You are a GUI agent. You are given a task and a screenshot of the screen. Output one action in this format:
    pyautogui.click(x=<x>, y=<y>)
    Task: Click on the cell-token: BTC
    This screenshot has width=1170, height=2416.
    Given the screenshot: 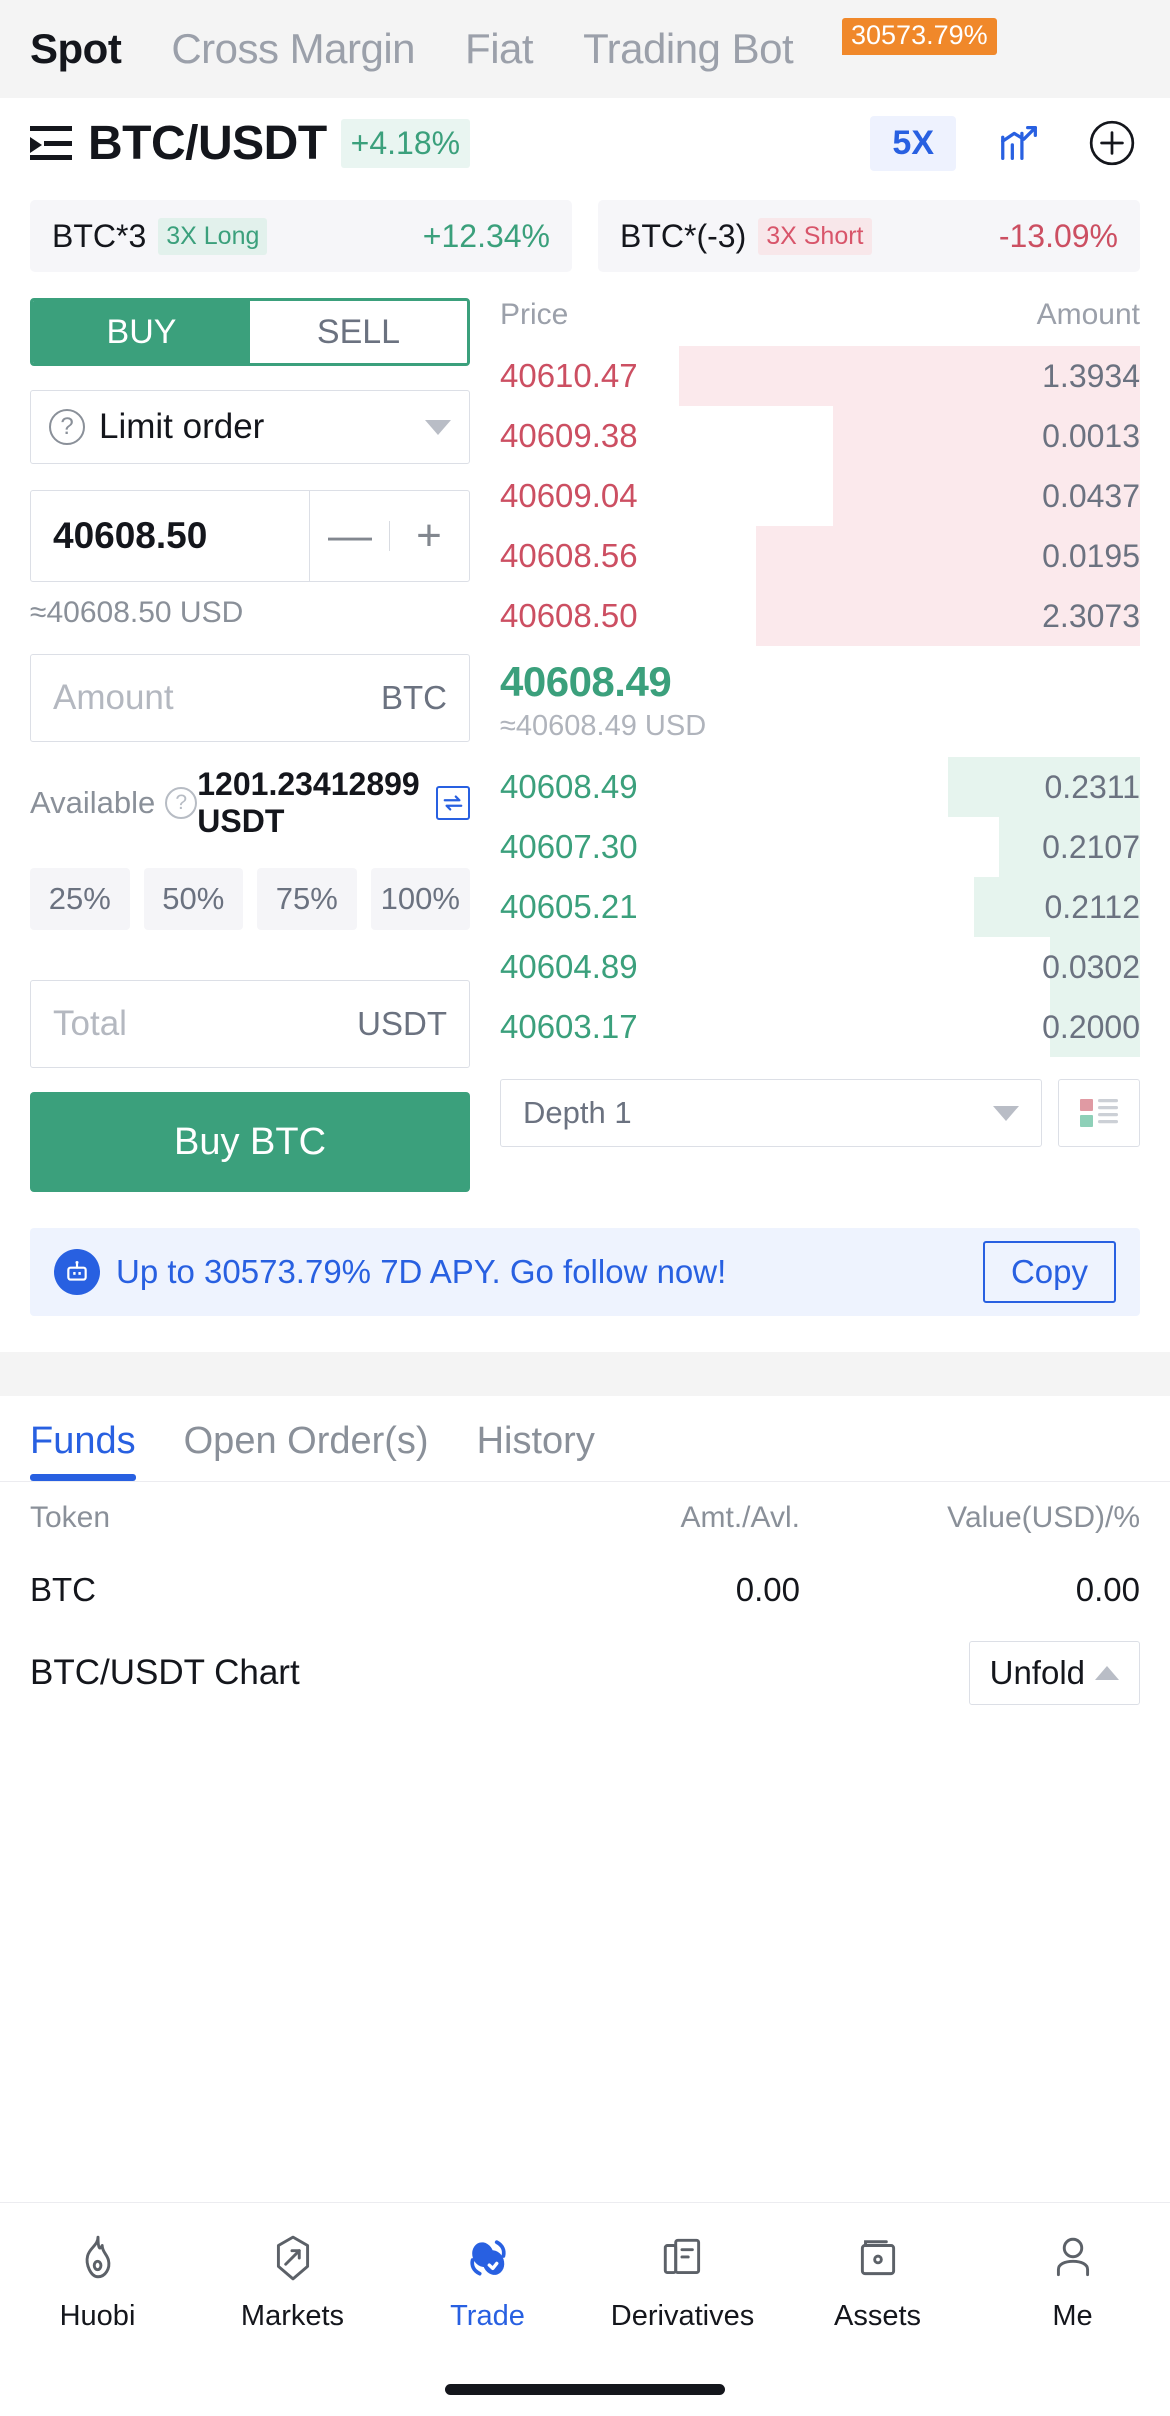 What is the action you would take?
    pyautogui.click(x=63, y=1589)
    